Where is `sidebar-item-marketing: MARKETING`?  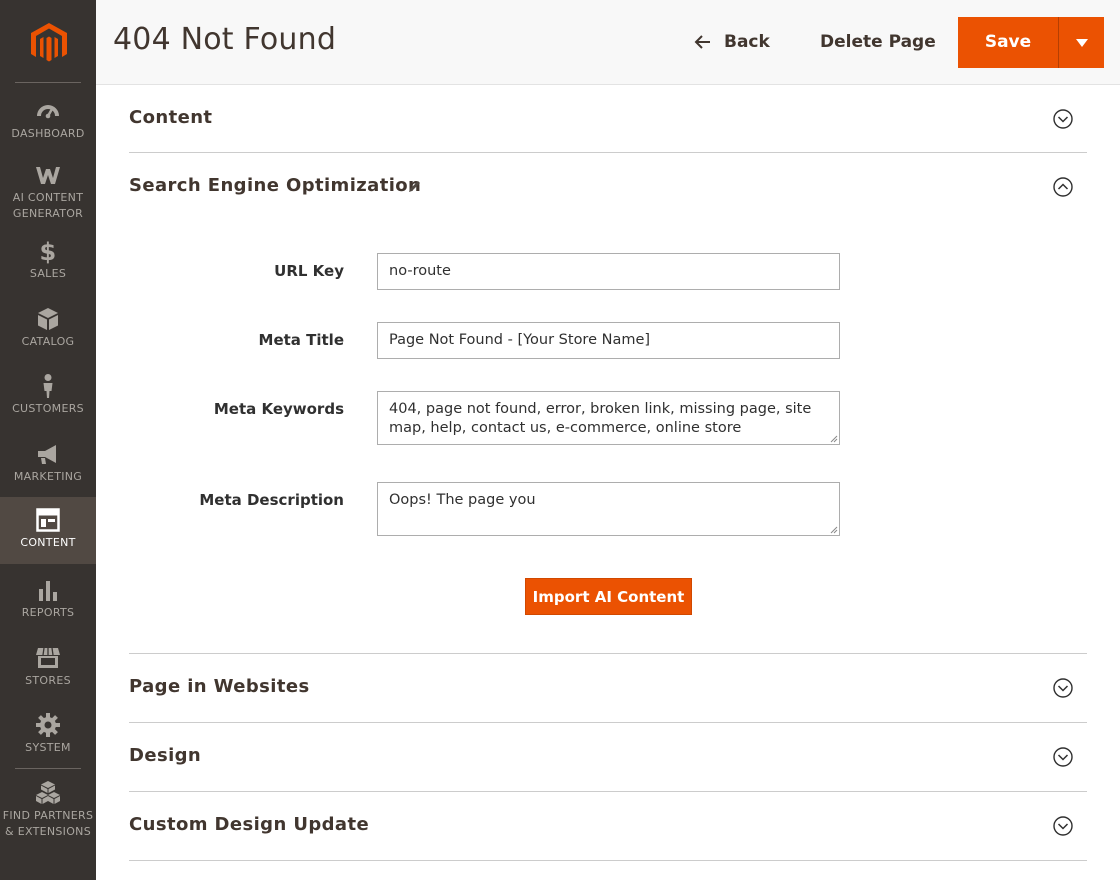 sidebar-item-marketing: MARKETING is located at coordinates (48, 463).